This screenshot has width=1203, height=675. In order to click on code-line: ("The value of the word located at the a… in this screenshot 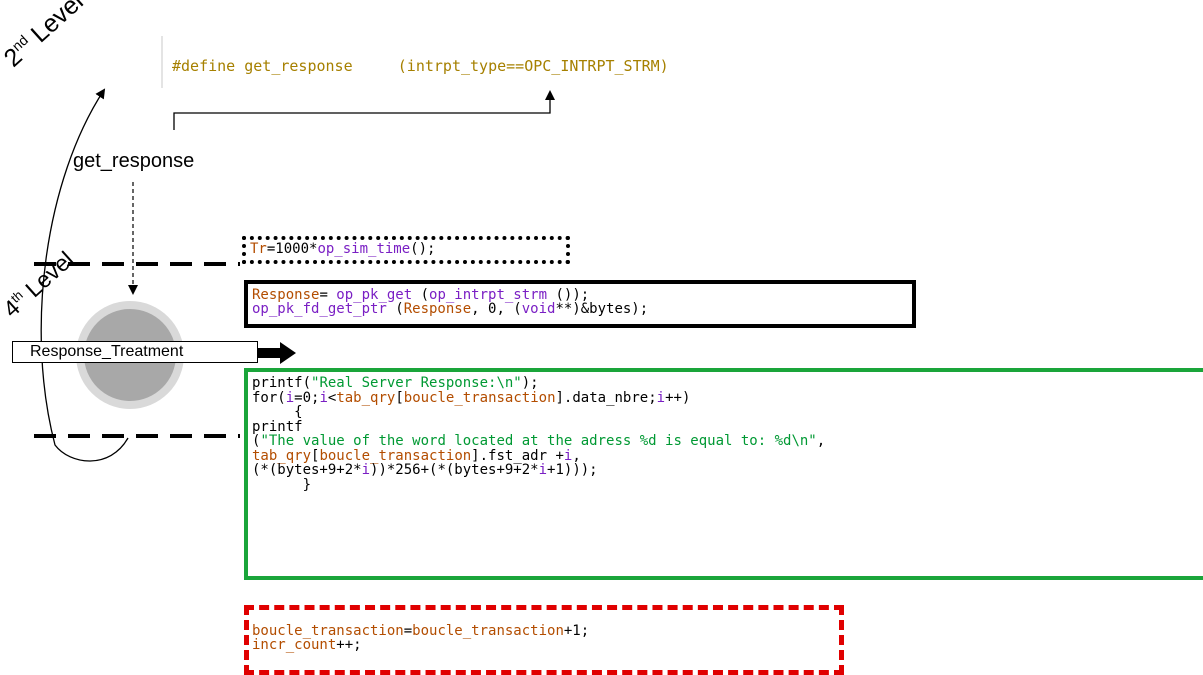, I will do `click(538, 441)`.